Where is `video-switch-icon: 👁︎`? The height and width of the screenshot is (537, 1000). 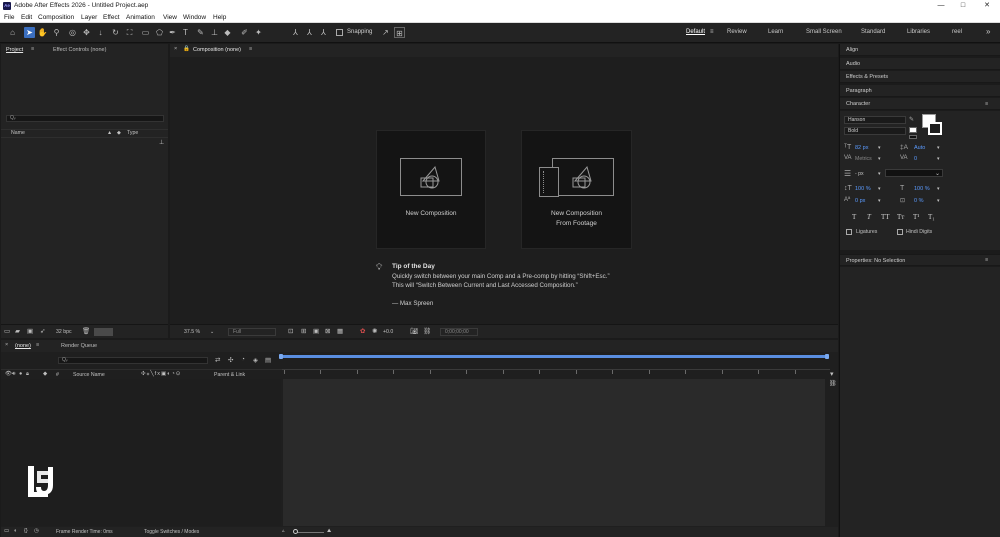 video-switch-icon: 👁︎ is located at coordinates (8, 374).